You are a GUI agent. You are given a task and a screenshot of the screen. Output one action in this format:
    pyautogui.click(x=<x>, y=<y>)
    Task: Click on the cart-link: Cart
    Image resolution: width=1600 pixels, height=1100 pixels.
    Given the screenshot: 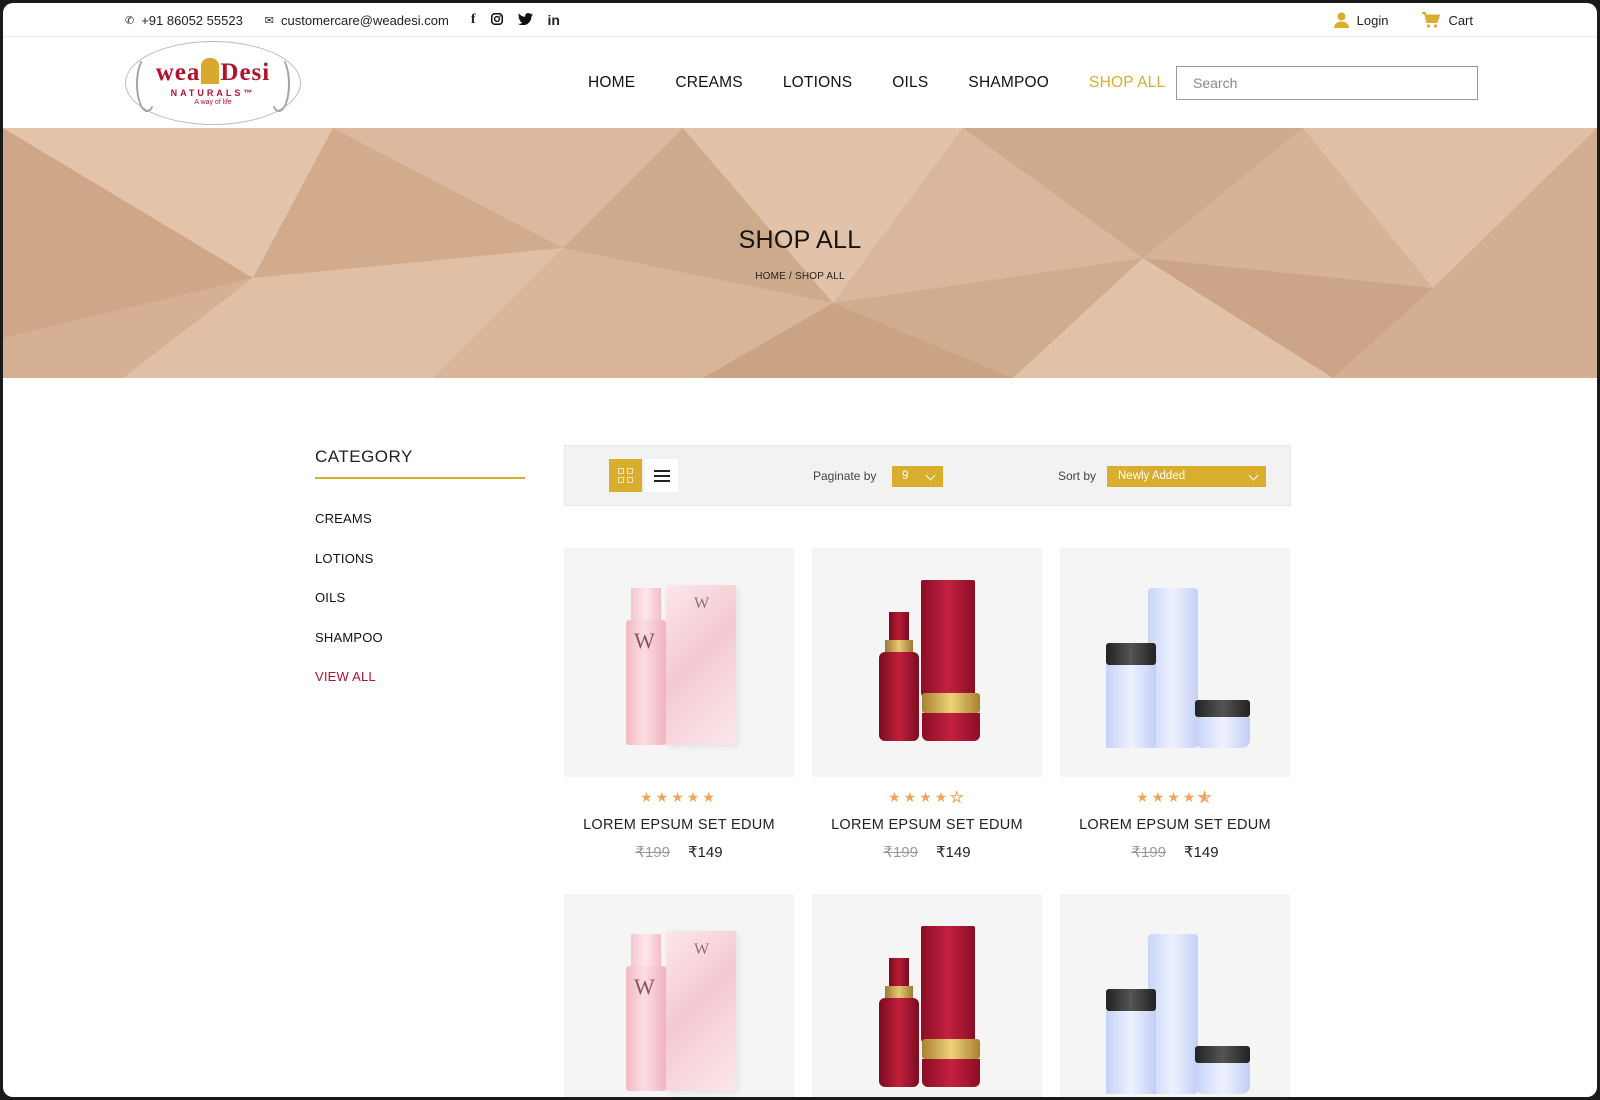 What is the action you would take?
    pyautogui.click(x=1447, y=20)
    